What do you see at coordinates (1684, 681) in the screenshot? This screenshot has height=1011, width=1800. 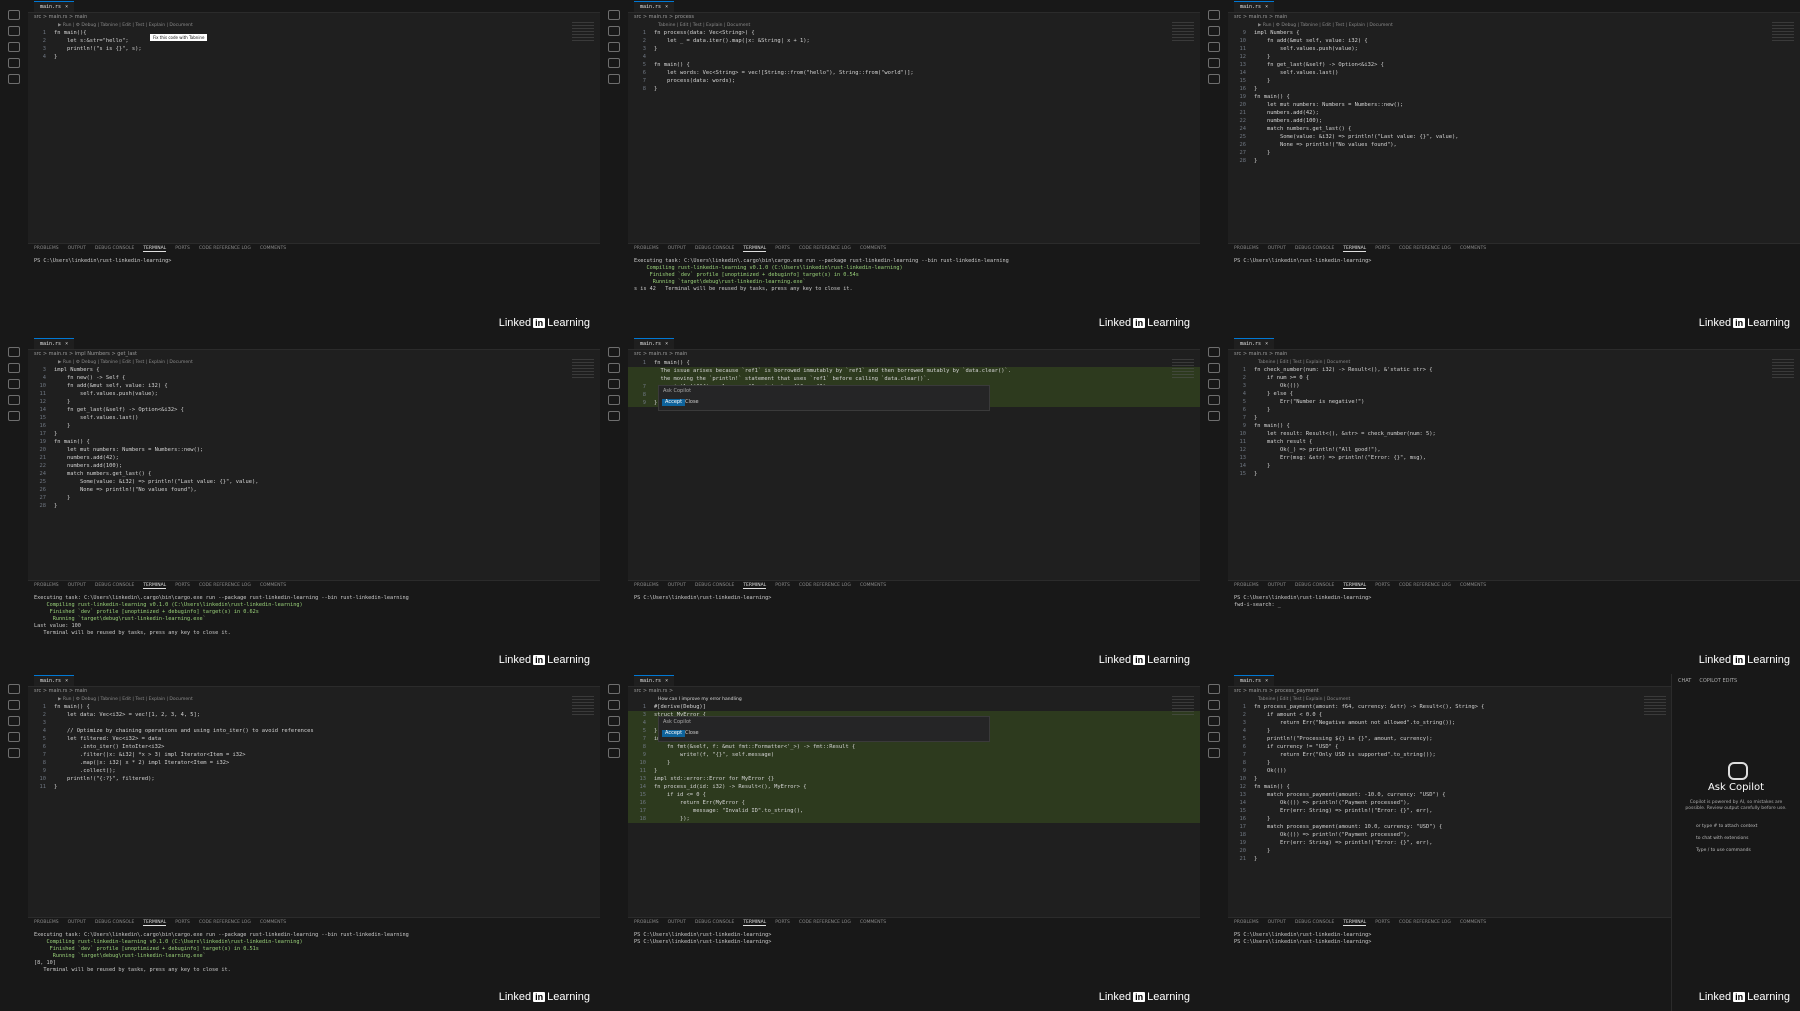 I see `tab-chat: CHAT` at bounding box center [1684, 681].